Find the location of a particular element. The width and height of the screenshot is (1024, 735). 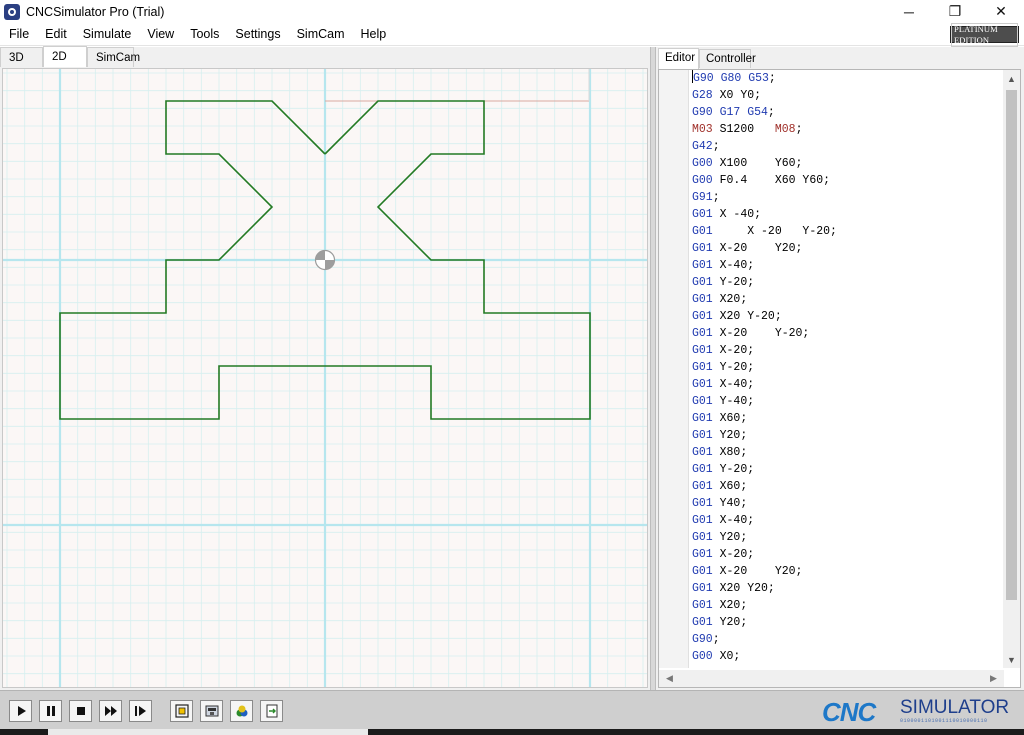

code-line: G90 G80 G53; is located at coordinates (848, 78).